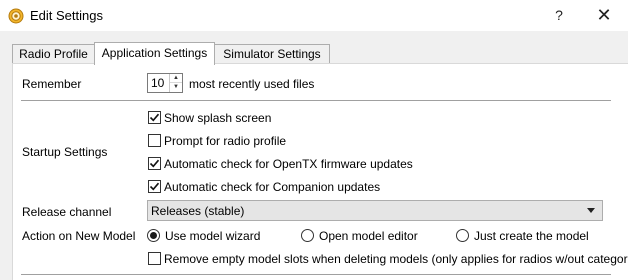  I want to click on chevron-down-icon, so click(591, 210).